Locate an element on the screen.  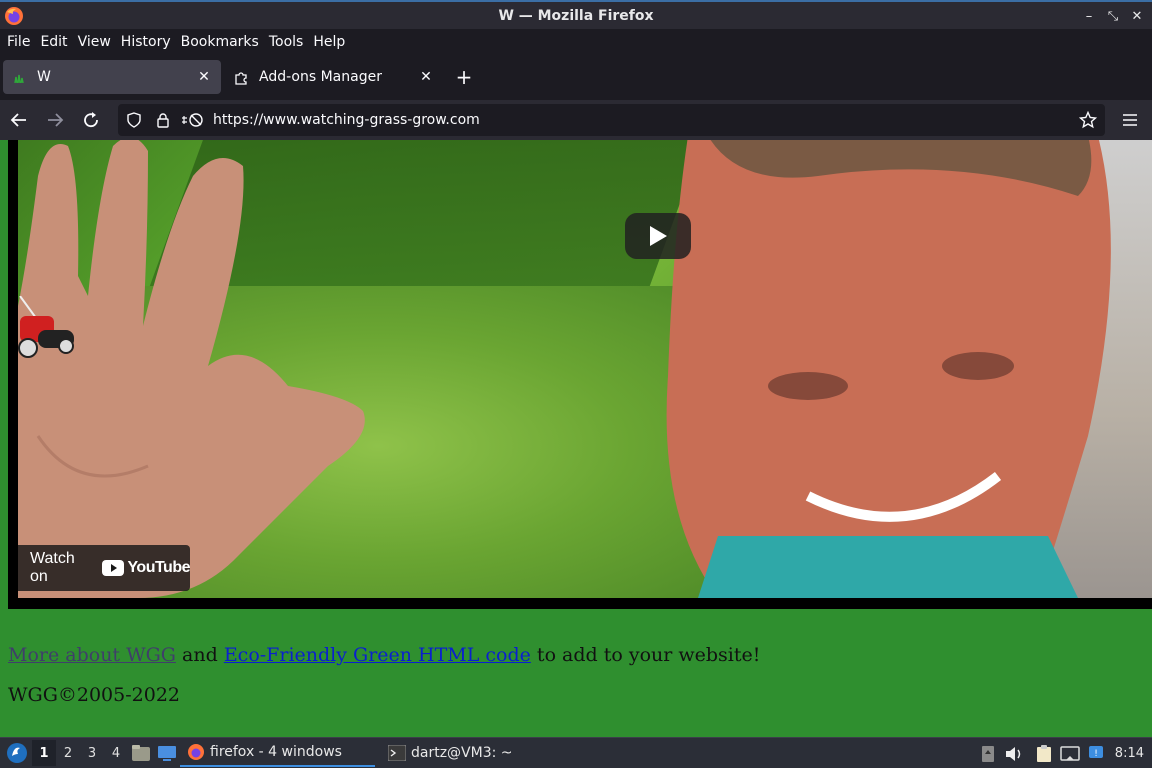
window-controls: – ⤡ ✕ is located at coordinates (1113, 16).